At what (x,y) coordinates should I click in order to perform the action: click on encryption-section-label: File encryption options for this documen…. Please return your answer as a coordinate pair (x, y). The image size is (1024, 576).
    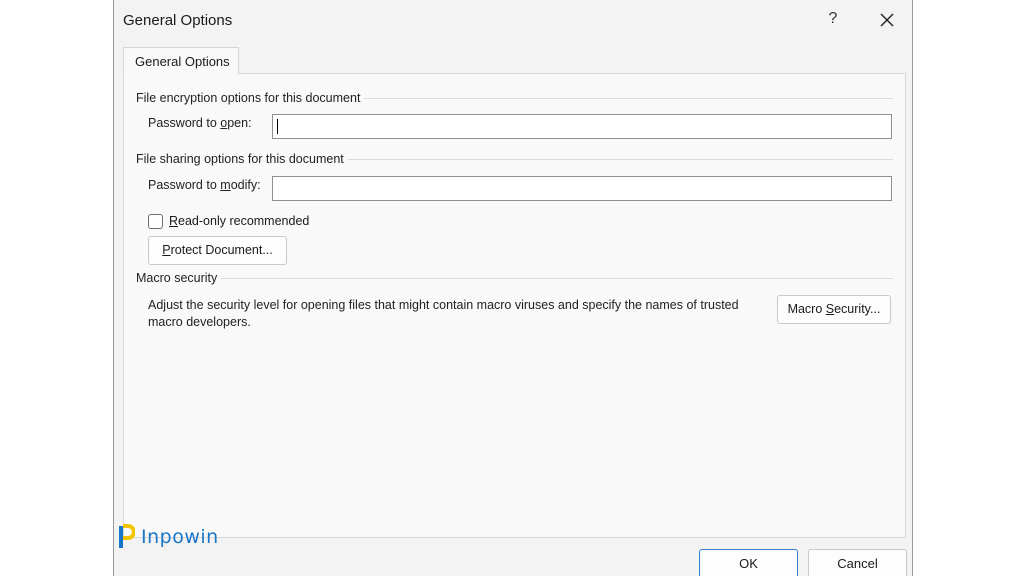
    Looking at the image, I should click on (250, 98).